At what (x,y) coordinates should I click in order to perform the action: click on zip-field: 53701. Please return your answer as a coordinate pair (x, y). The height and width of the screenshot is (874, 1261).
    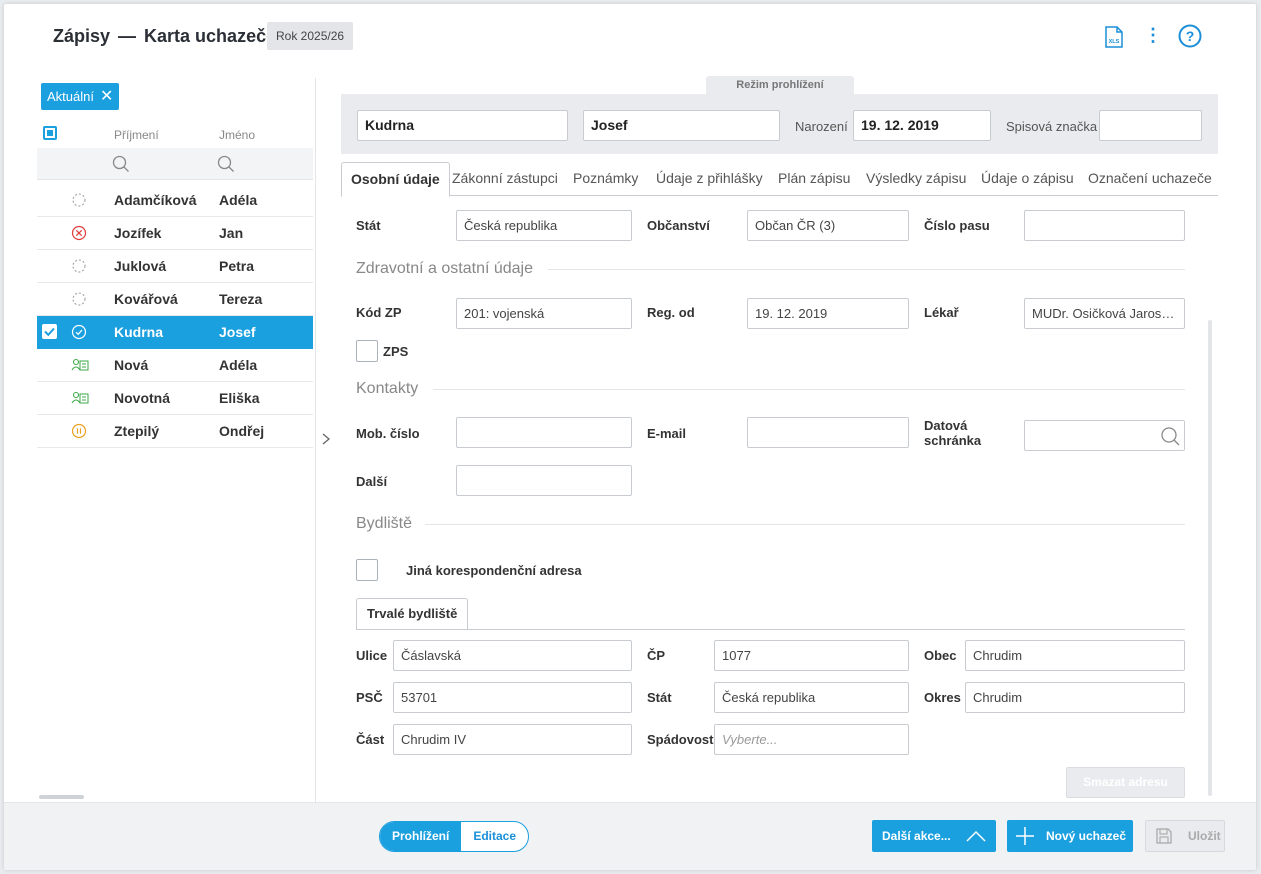
    Looking at the image, I should click on (512, 697).